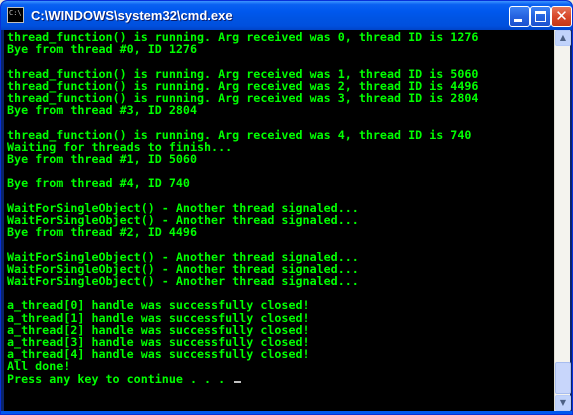 The image size is (573, 415). I want to click on chevron-down-icon: ▼, so click(563, 402).